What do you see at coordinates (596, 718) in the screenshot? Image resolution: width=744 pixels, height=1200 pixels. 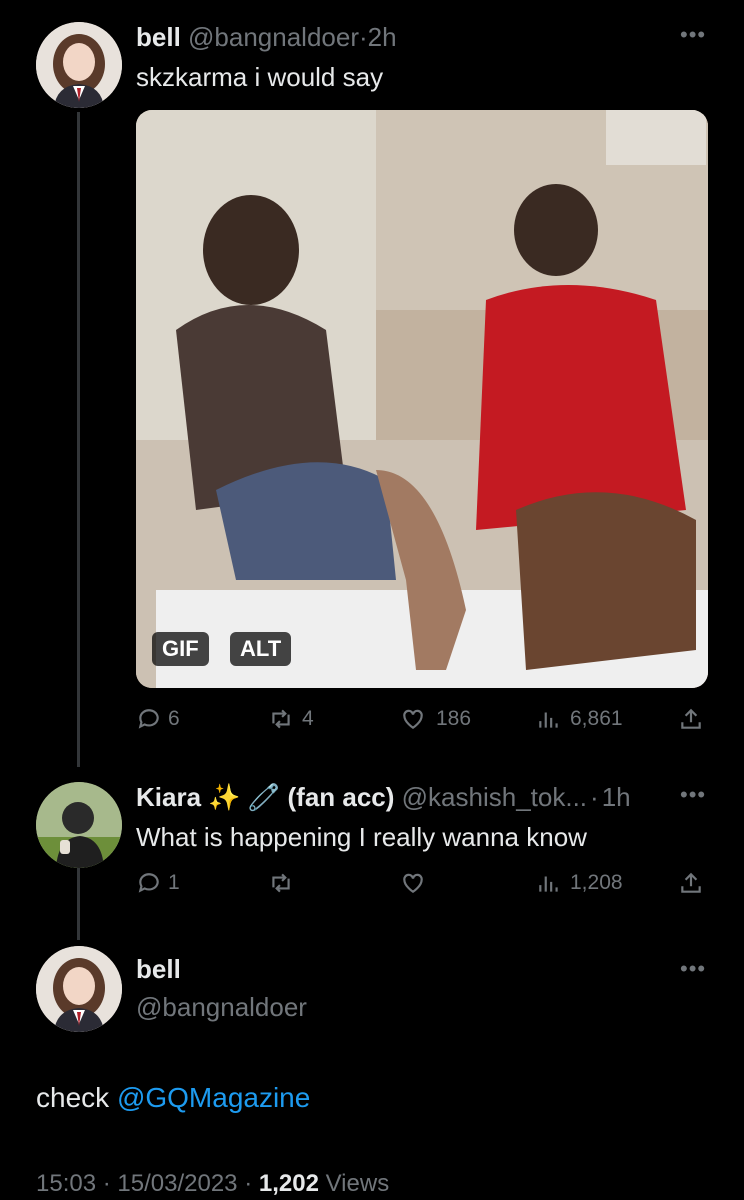 I see `views-count: 6,861` at bounding box center [596, 718].